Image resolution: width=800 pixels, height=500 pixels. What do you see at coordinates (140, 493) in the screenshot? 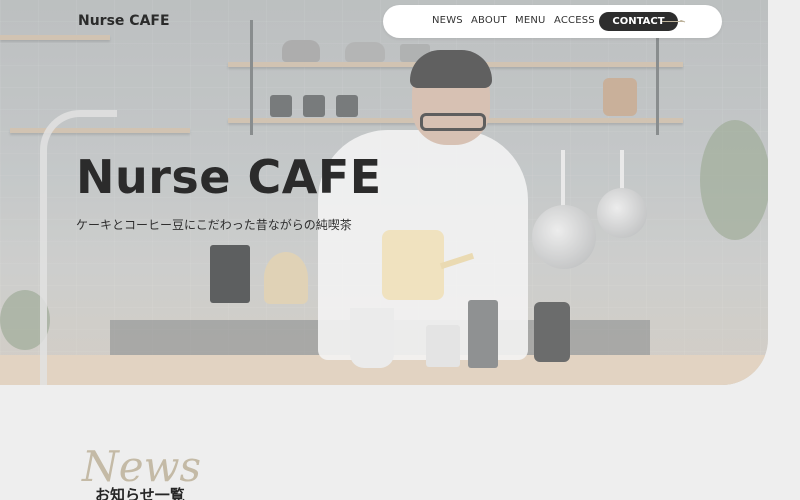
I see `news-heading: お知らせ一覧` at bounding box center [140, 493].